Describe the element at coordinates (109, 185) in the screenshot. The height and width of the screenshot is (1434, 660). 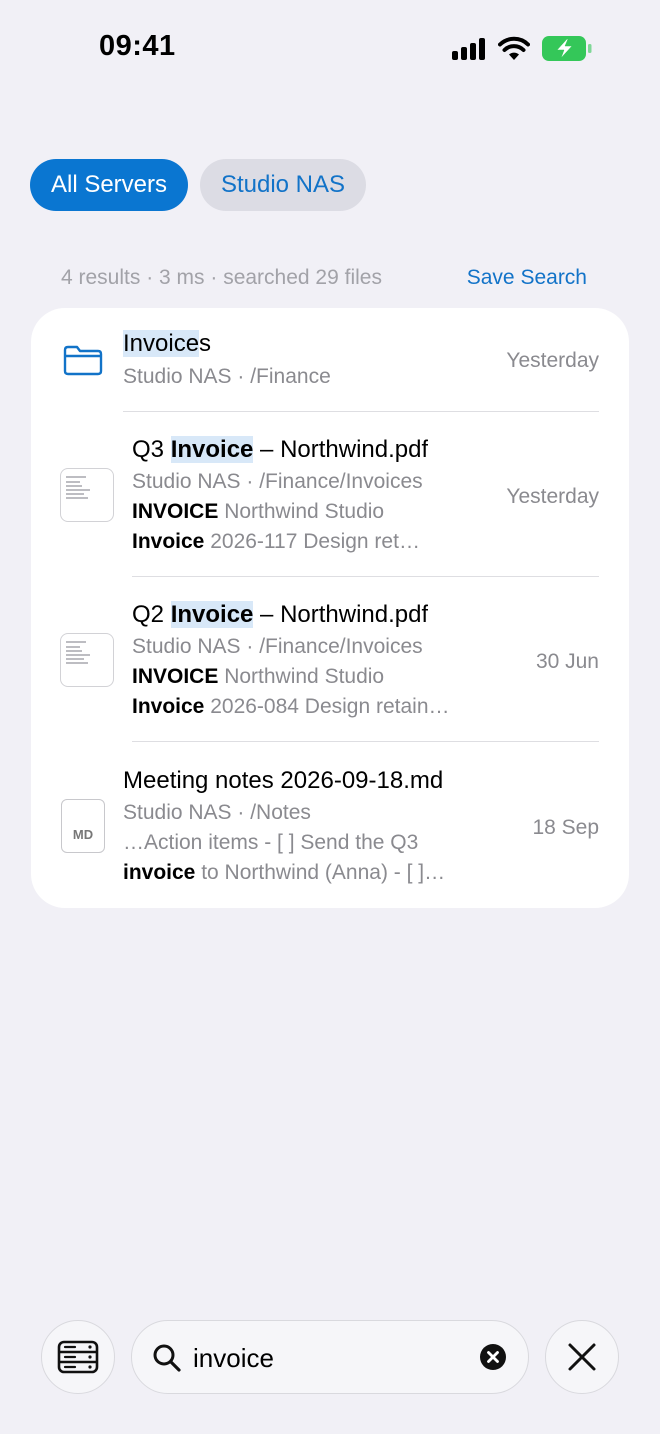
I see `filter-chip-all-servers: All Servers` at that location.